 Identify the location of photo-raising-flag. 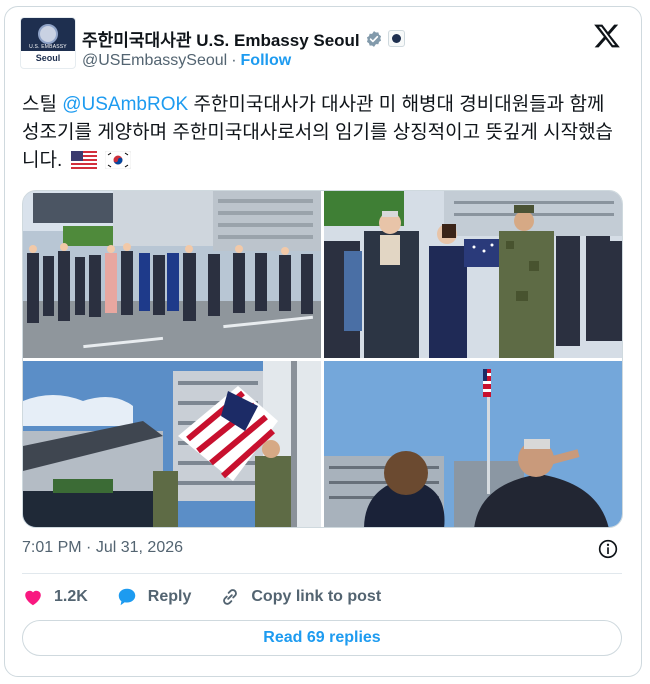
(172, 444).